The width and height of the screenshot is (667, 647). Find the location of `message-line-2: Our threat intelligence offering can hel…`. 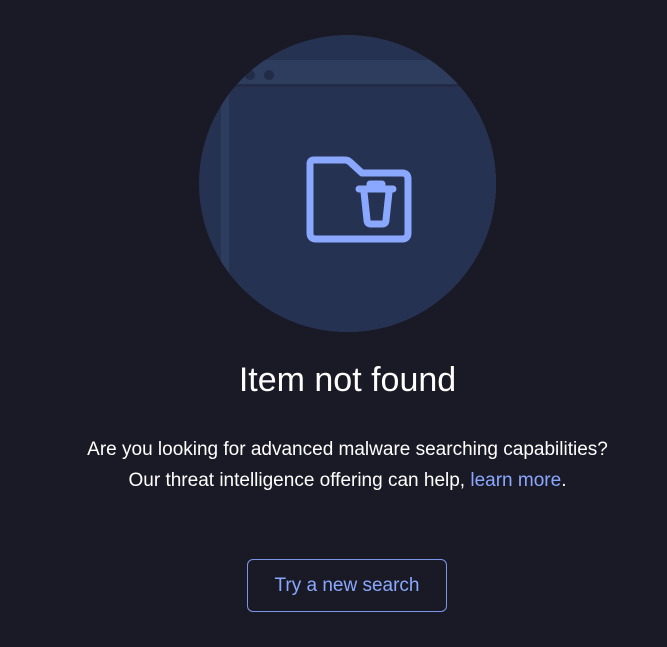

message-line-2: Our threat intelligence offering can hel… is located at coordinates (333, 480).